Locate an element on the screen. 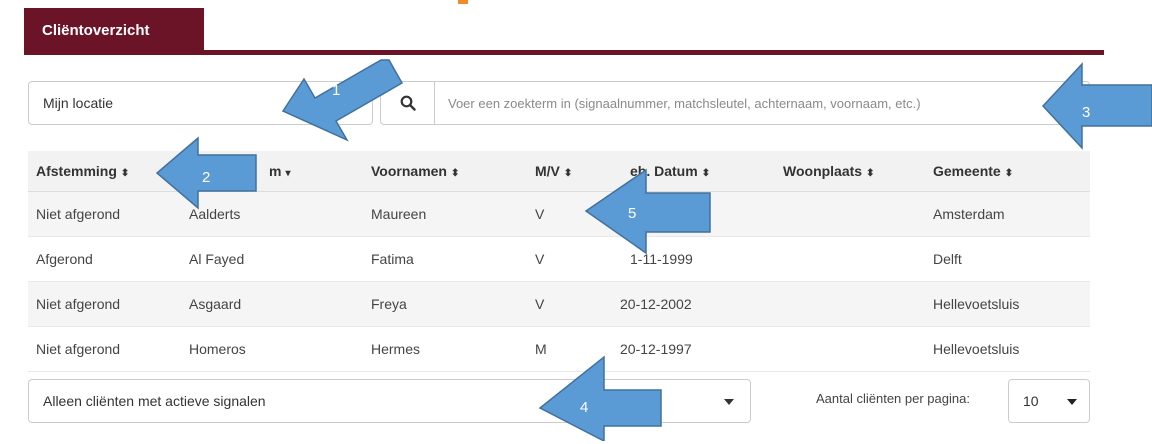 The width and height of the screenshot is (1152, 444). cell-achternaam: Homeros is located at coordinates (272, 349).